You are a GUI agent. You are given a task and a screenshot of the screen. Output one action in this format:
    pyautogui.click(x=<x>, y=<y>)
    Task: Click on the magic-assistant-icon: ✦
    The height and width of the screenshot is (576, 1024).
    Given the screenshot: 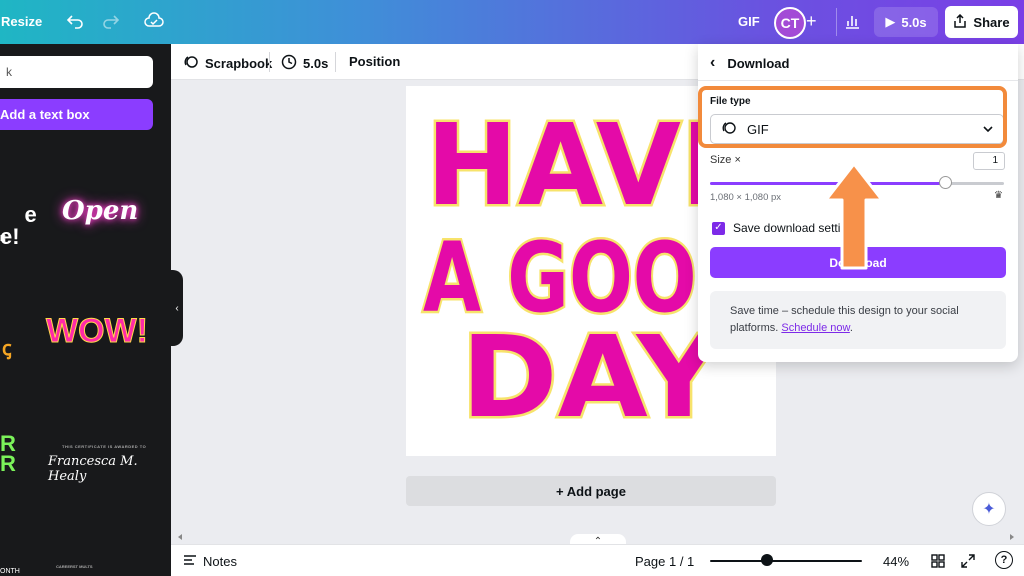 What is the action you would take?
    pyautogui.click(x=989, y=509)
    